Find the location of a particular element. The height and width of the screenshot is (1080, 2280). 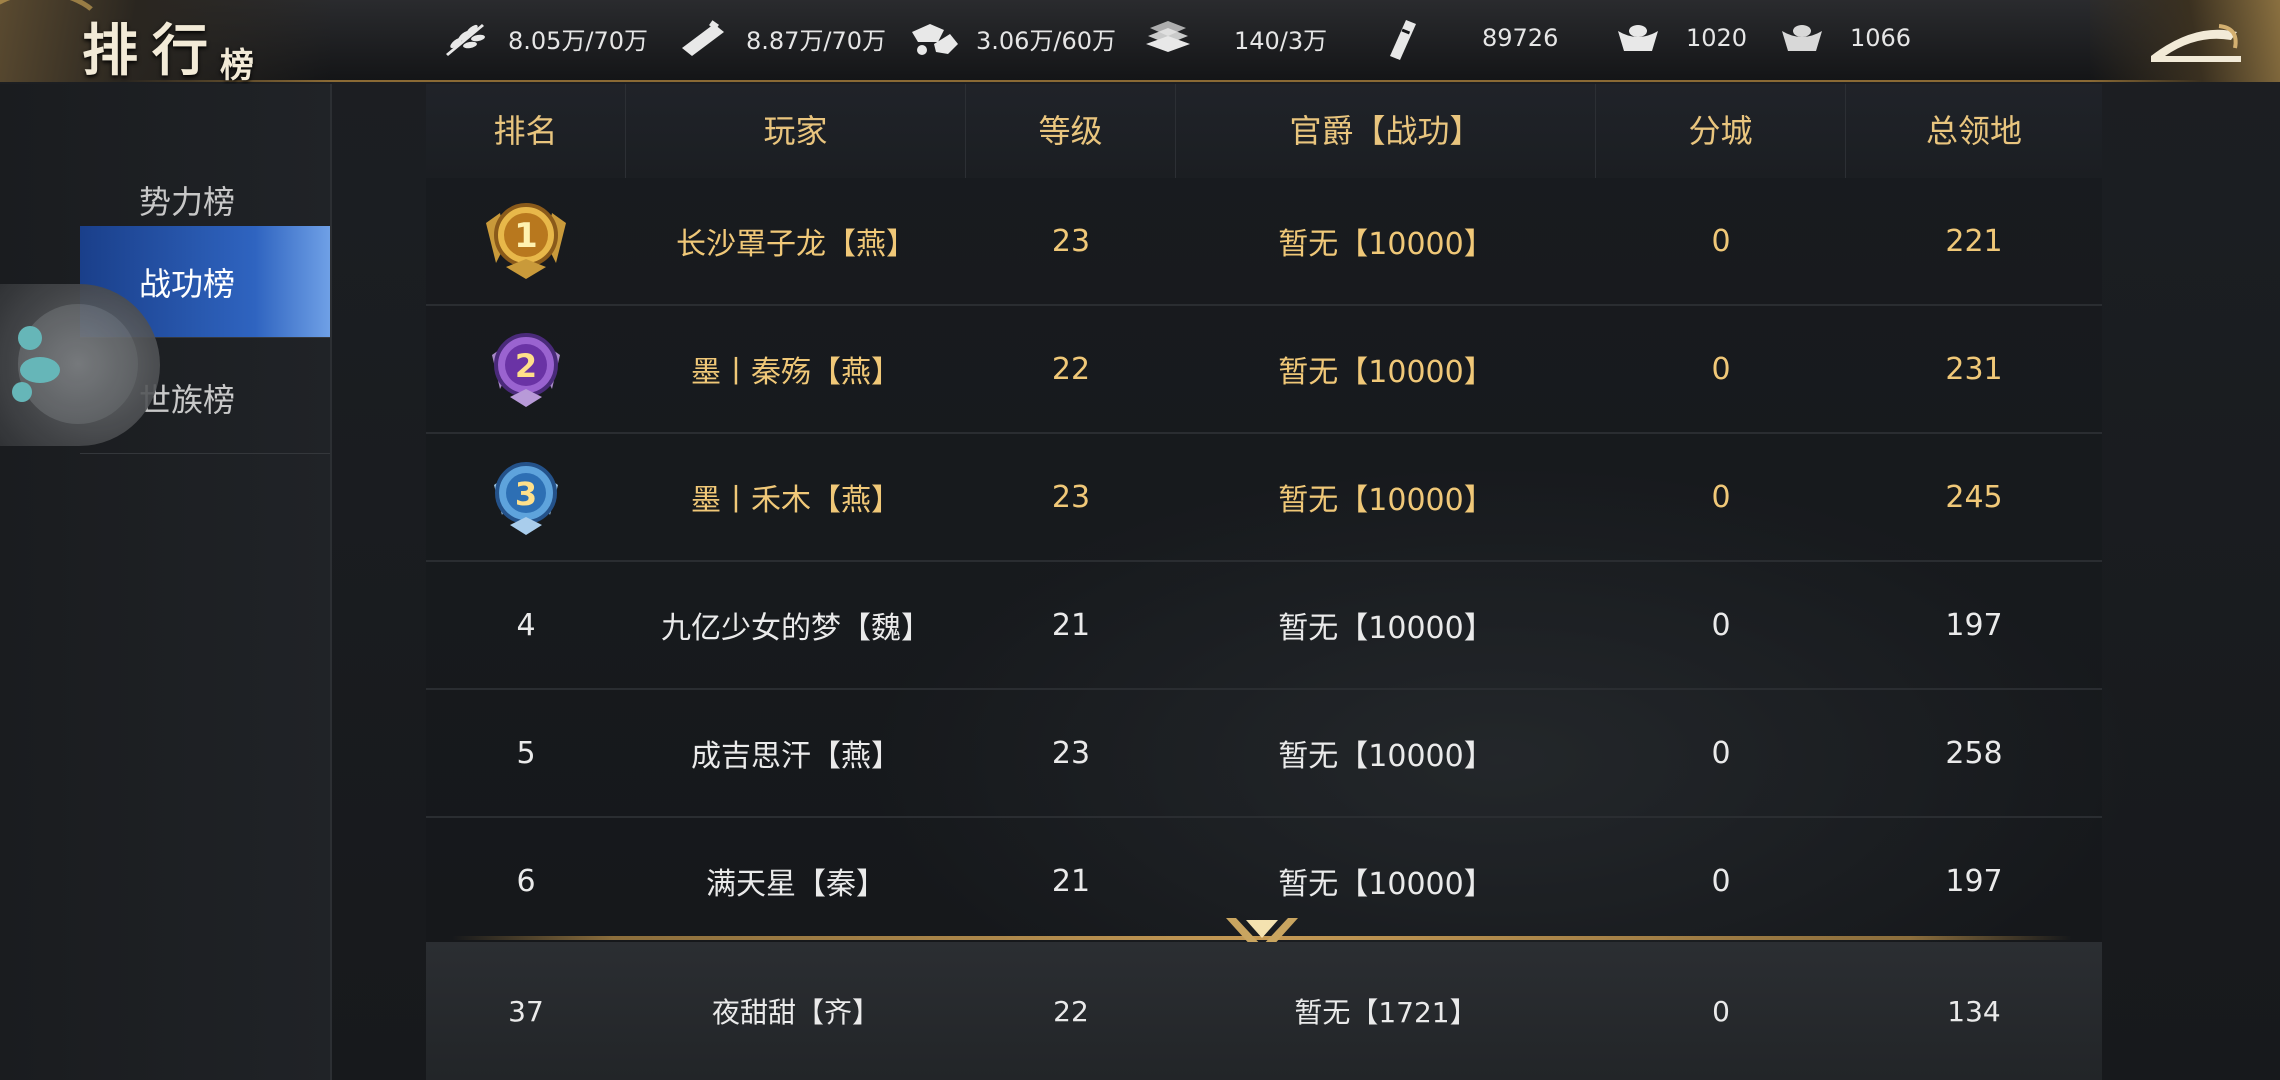

rank-number: 6 is located at coordinates (526, 881).